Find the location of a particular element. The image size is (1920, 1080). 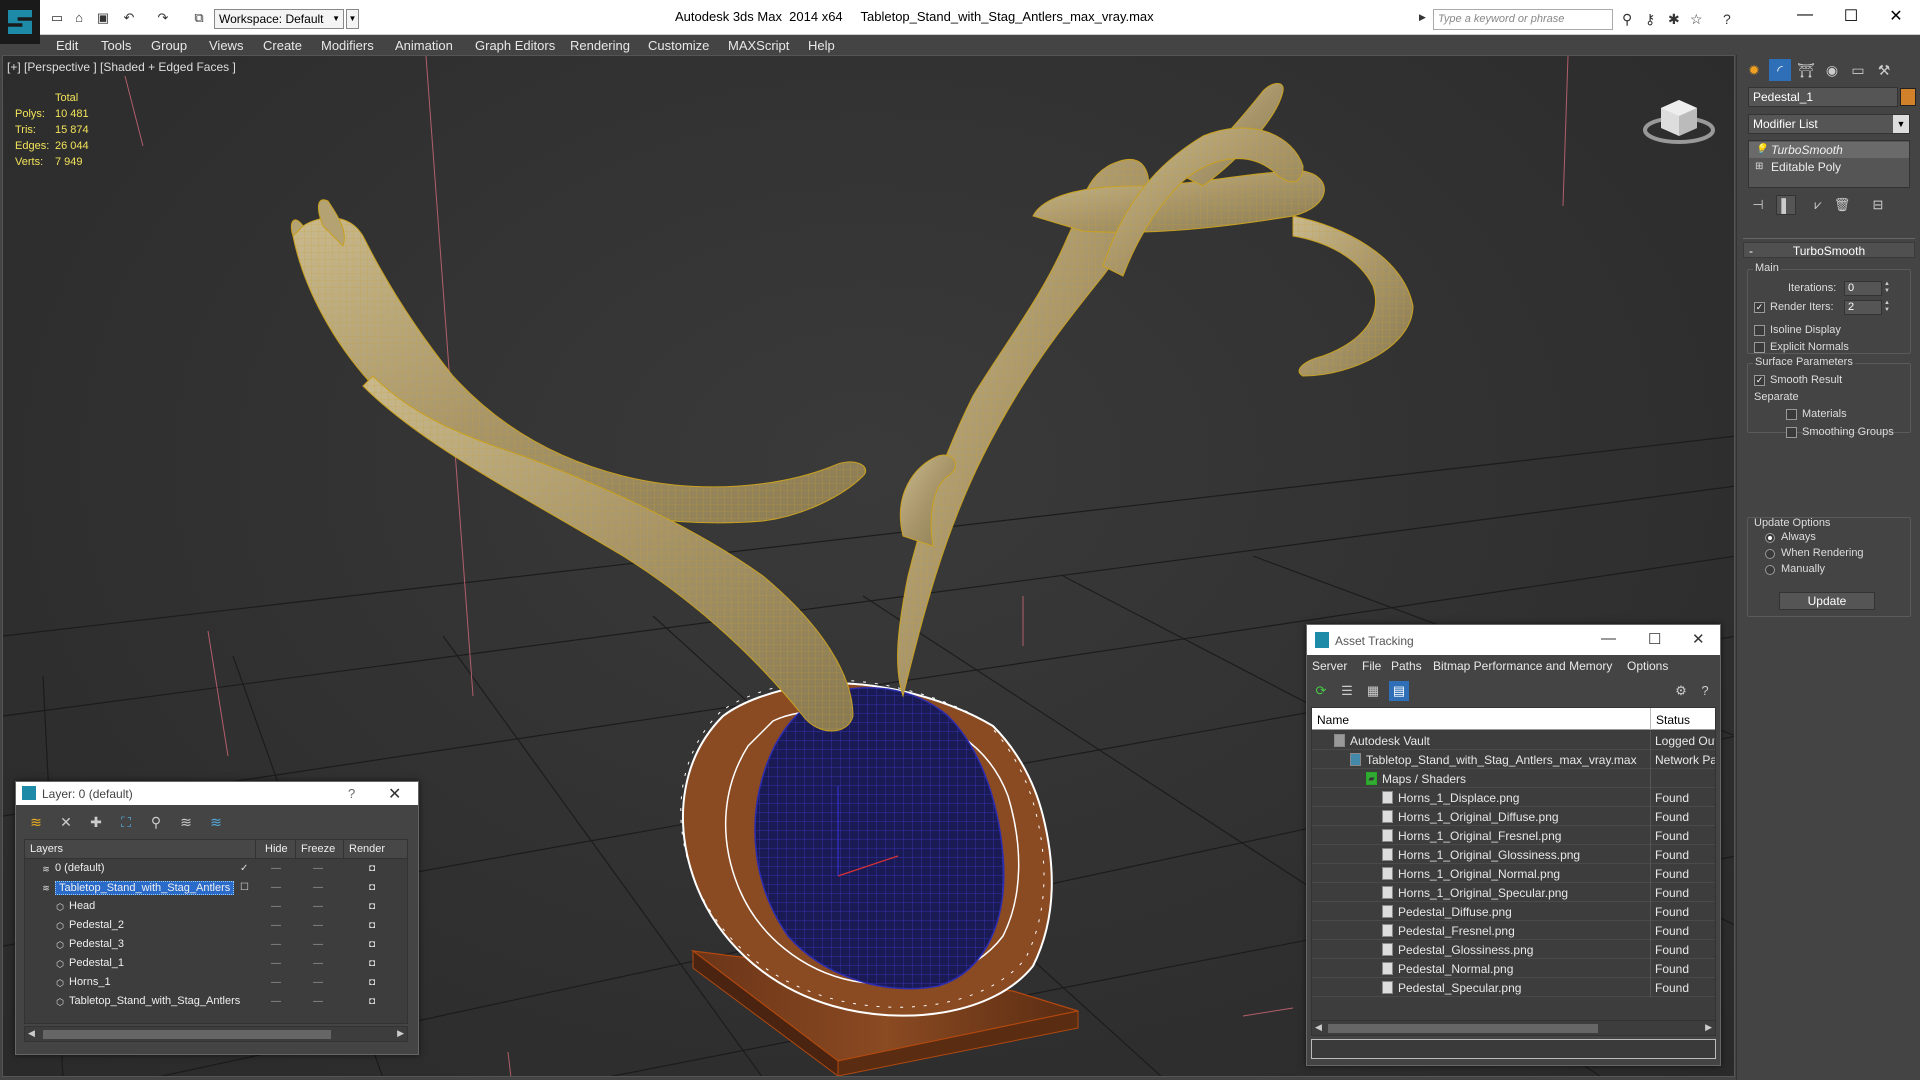

create-layer-icon: ≋ is located at coordinates (36, 822).